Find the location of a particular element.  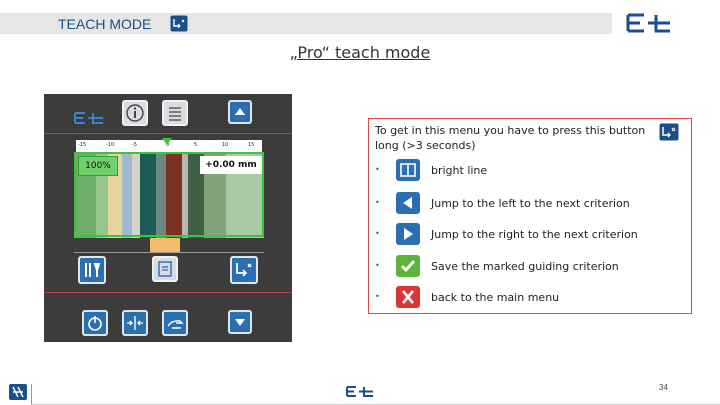

list-item-label: Save the marked guiding criterion is located at coordinates (525, 266).